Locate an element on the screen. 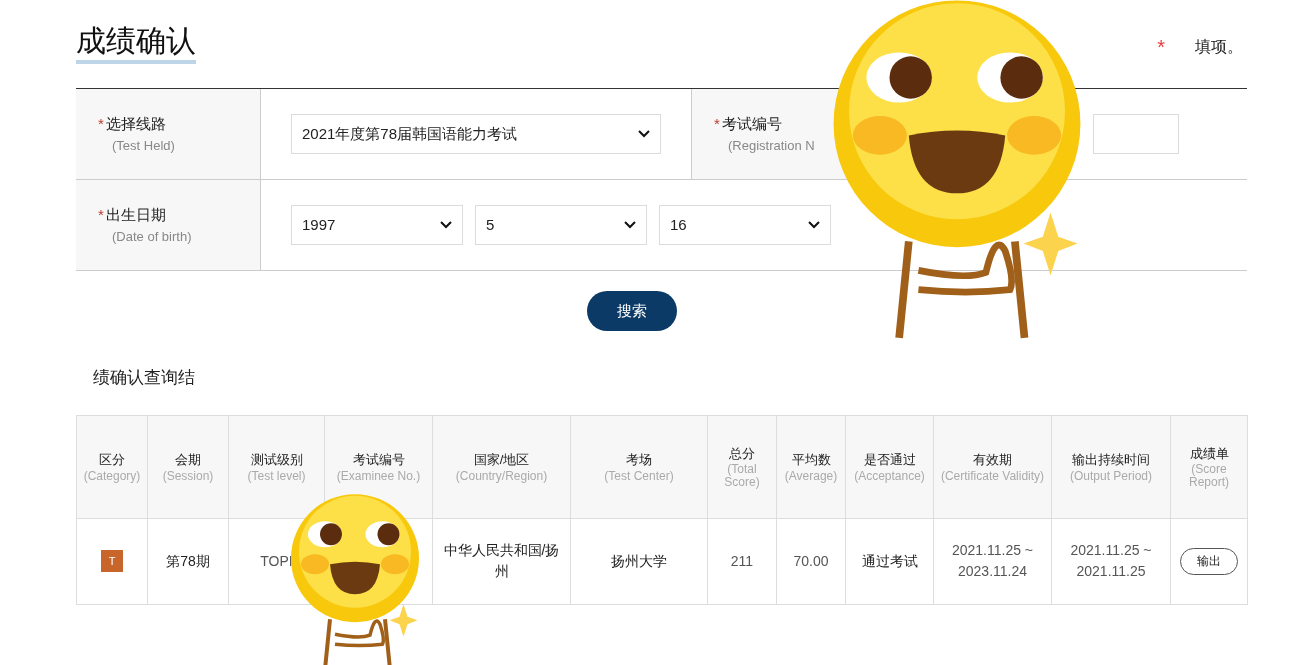  column-header: 成绩单 (Score Report) is located at coordinates (1209, 466).